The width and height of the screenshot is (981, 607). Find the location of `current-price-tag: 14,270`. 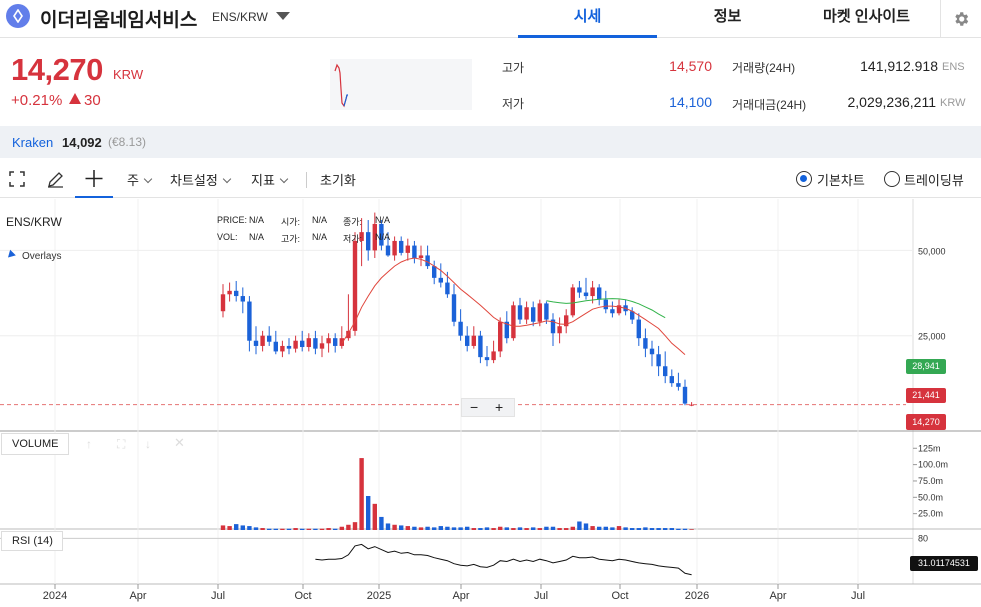

current-price-tag: 14,270 is located at coordinates (926, 422).